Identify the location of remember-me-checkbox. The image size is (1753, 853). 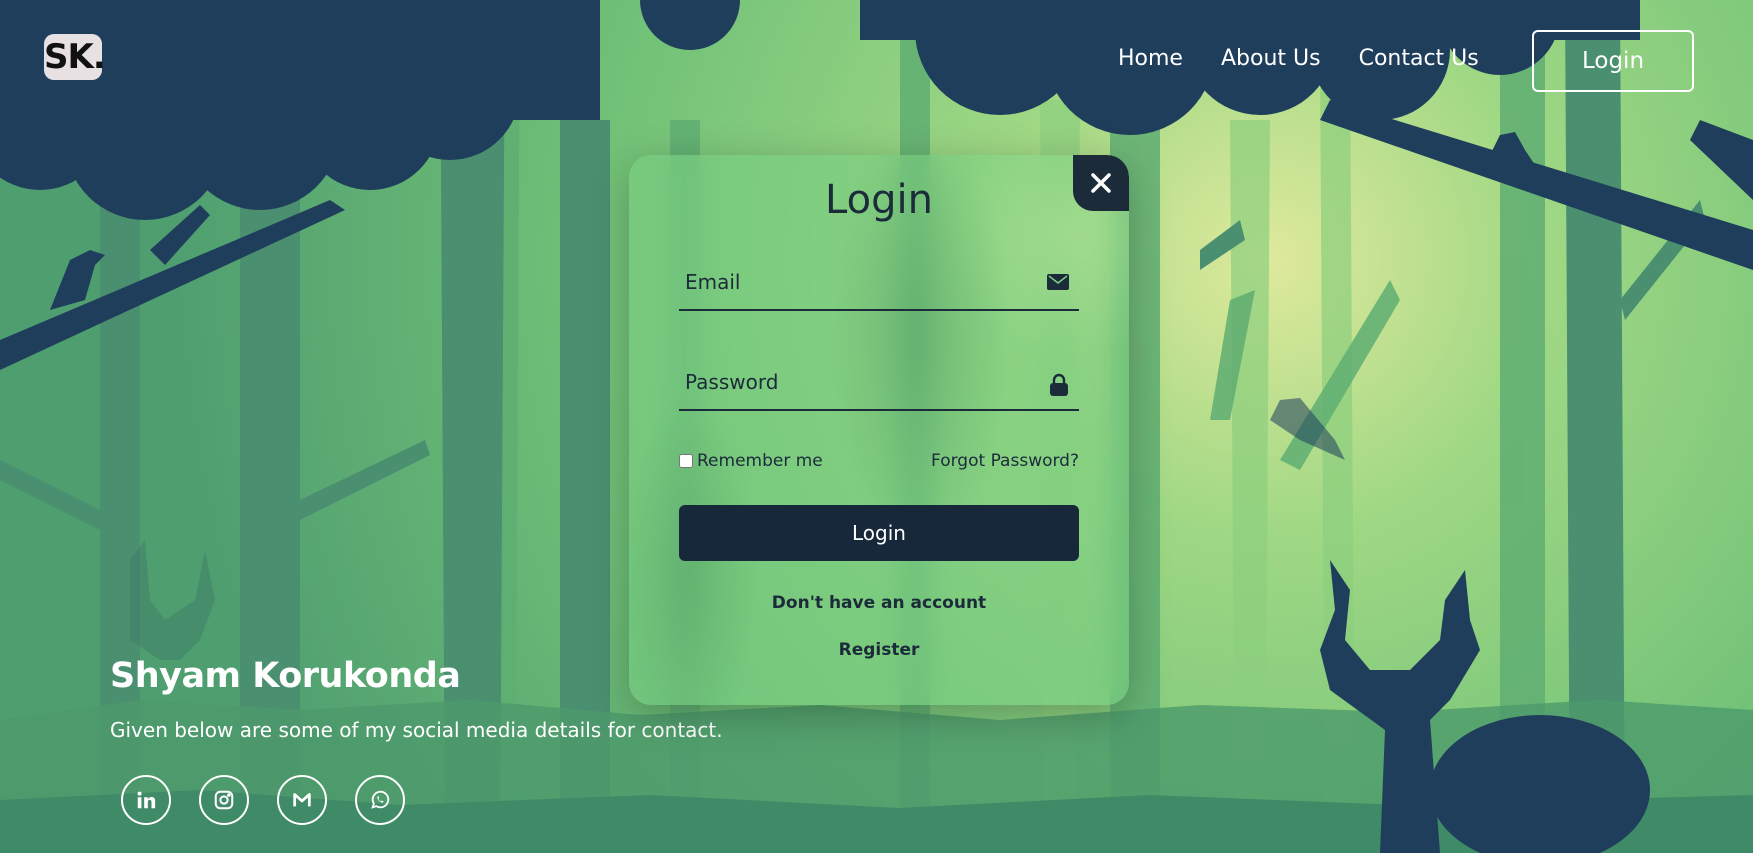
(686, 461).